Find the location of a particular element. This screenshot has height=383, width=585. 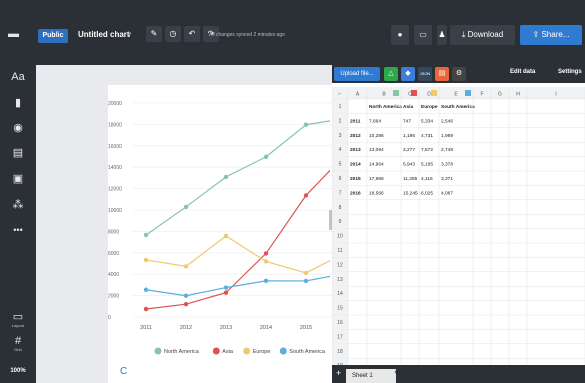

chart-credit-icon: C is located at coordinates (123, 371).